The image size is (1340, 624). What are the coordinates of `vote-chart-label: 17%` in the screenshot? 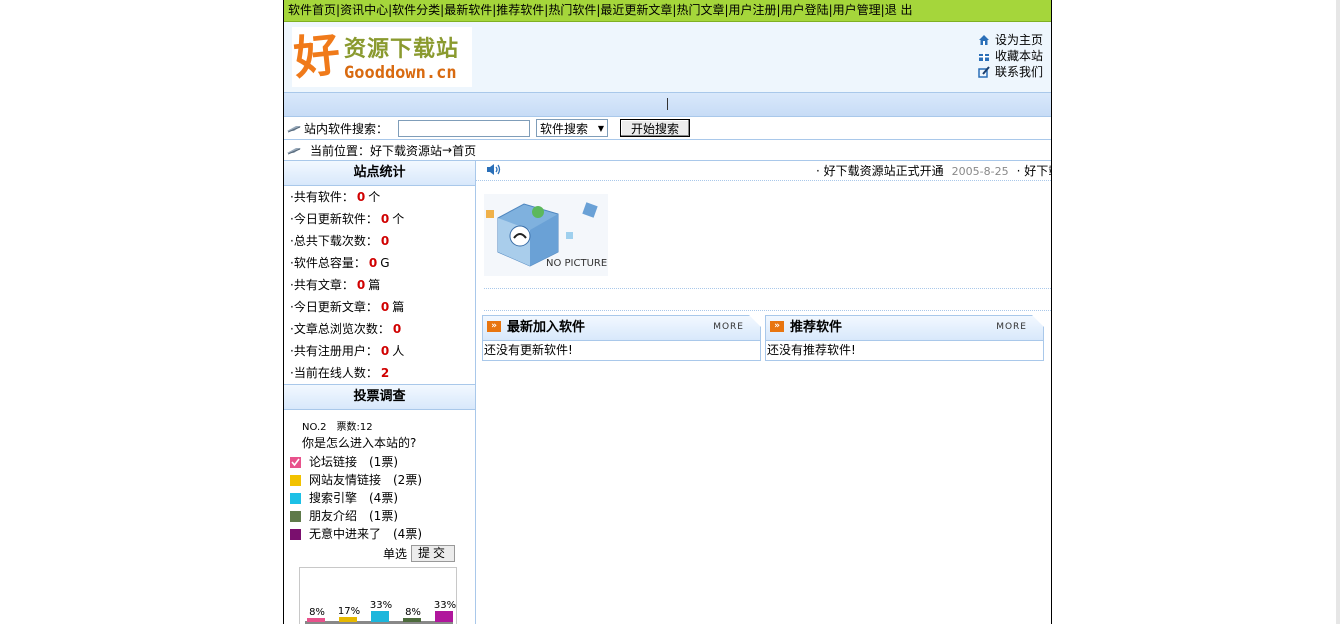 It's located at (349, 611).